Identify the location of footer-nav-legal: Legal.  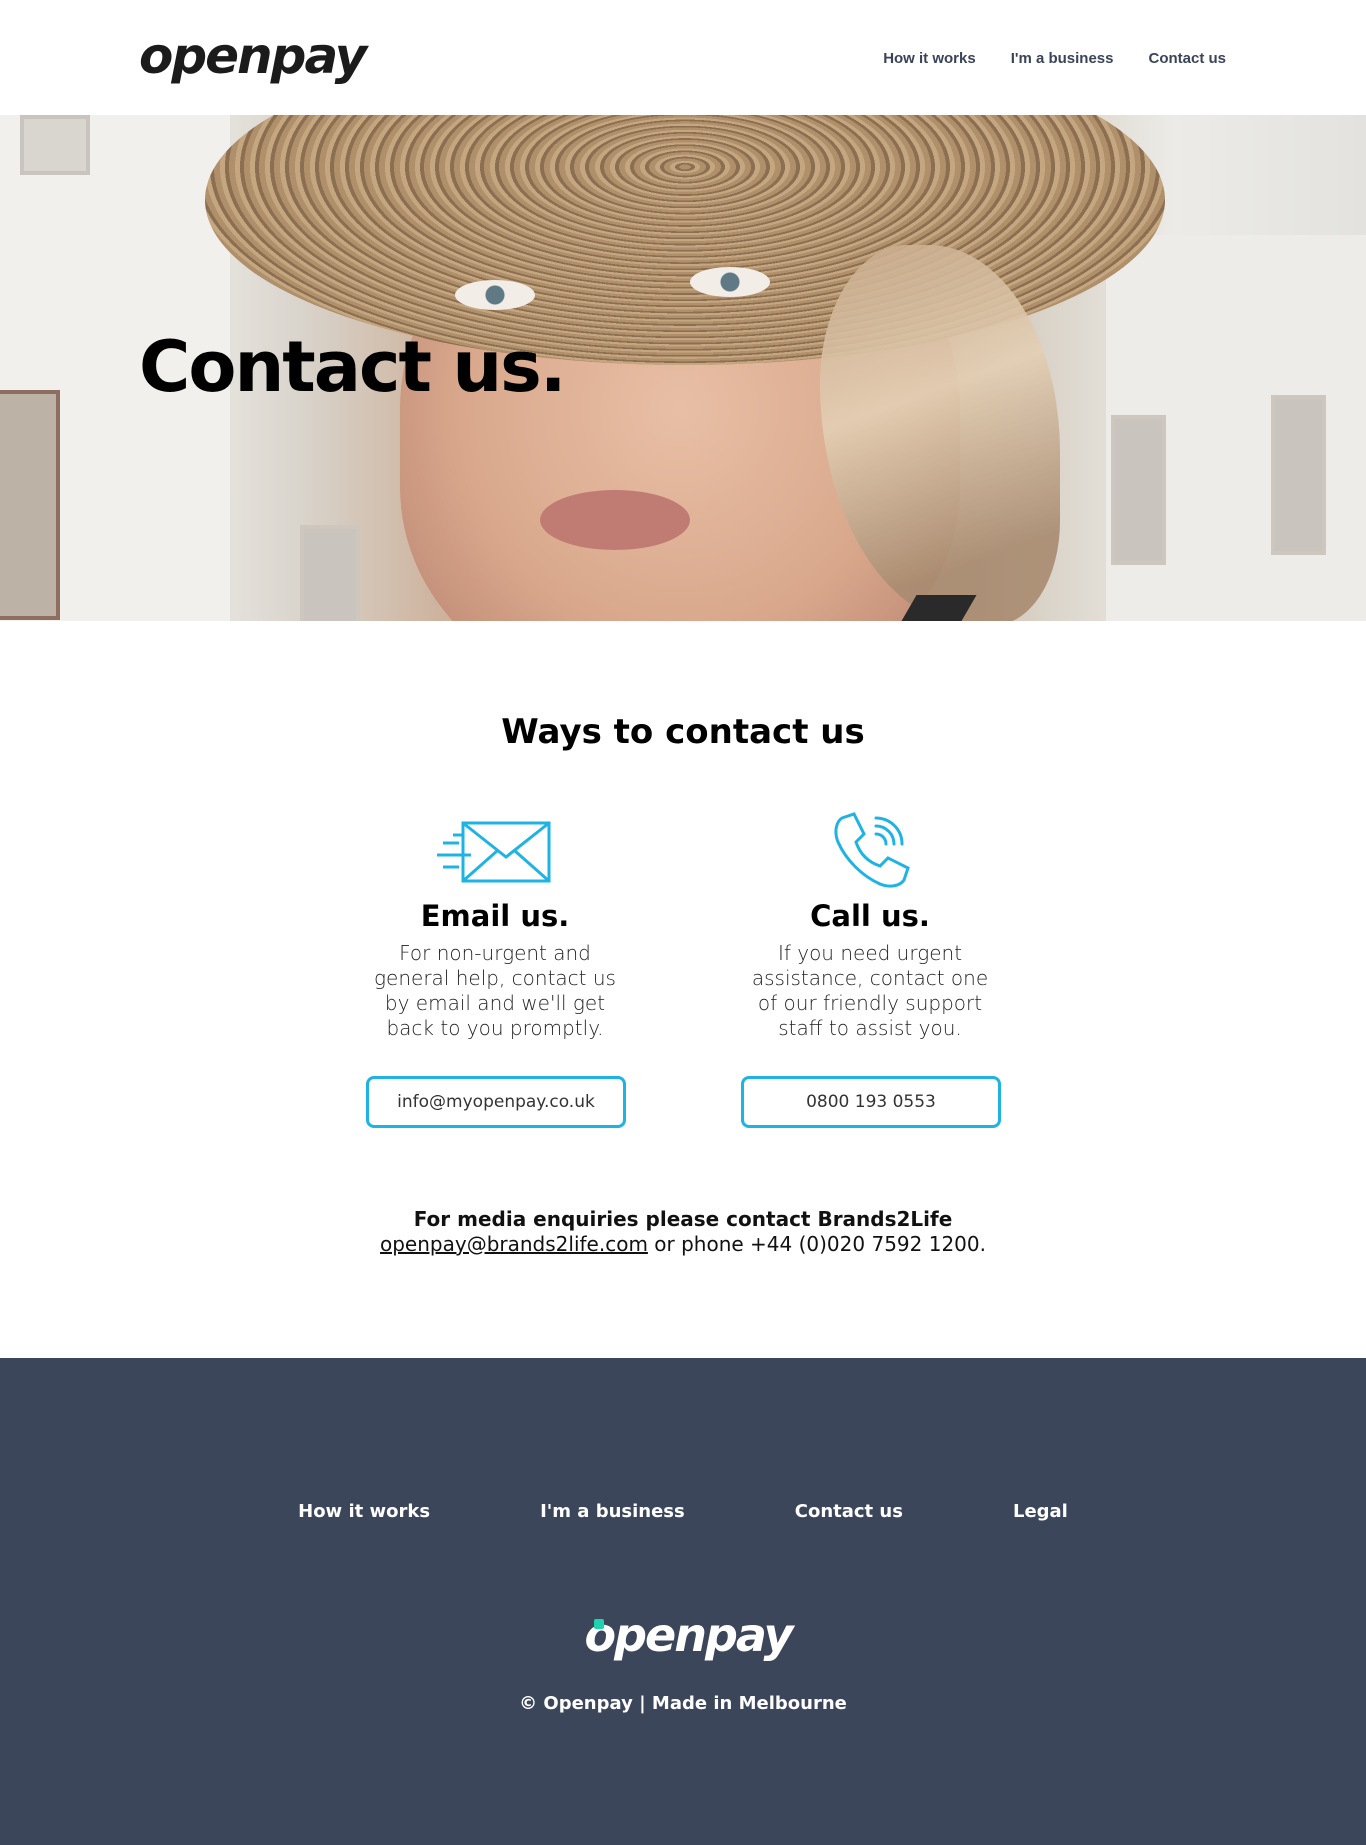
(1040, 1511).